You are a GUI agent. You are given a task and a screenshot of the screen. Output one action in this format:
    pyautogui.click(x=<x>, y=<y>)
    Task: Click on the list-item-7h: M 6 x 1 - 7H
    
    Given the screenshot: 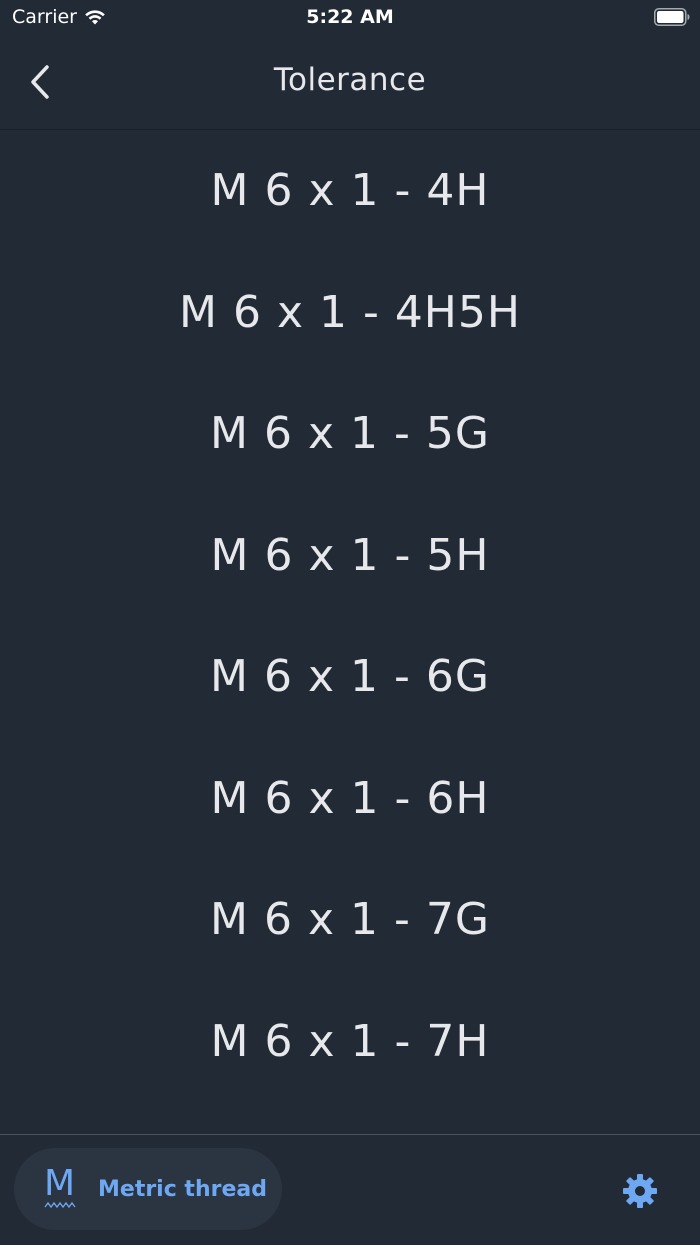 What is the action you would take?
    pyautogui.click(x=350, y=1042)
    